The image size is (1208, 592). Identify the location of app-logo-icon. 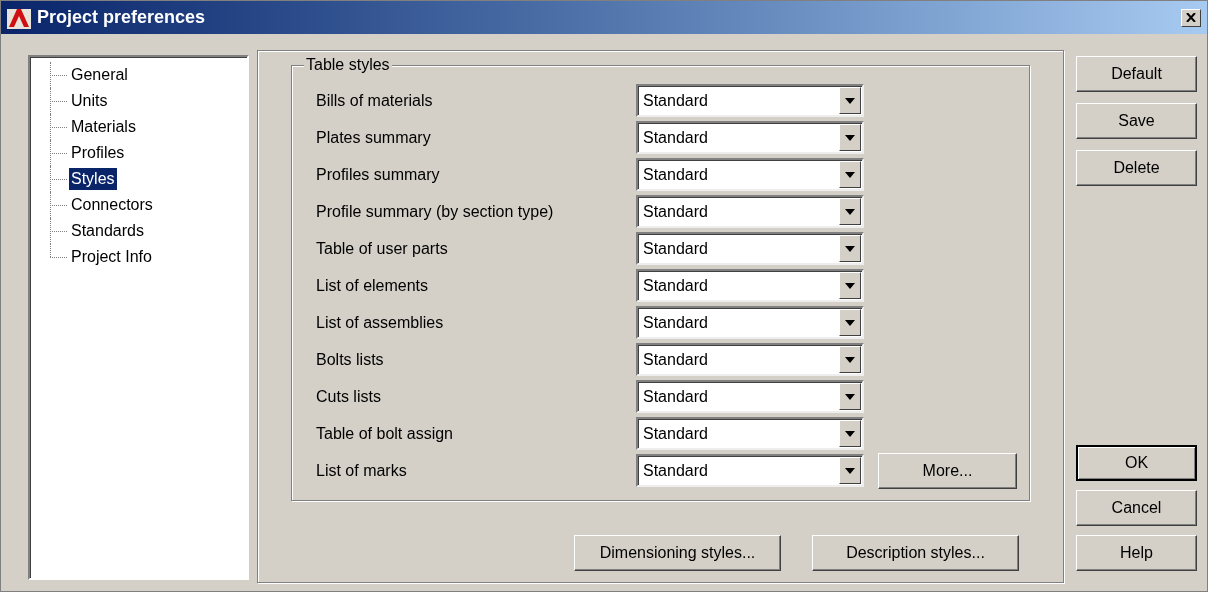
(19, 17).